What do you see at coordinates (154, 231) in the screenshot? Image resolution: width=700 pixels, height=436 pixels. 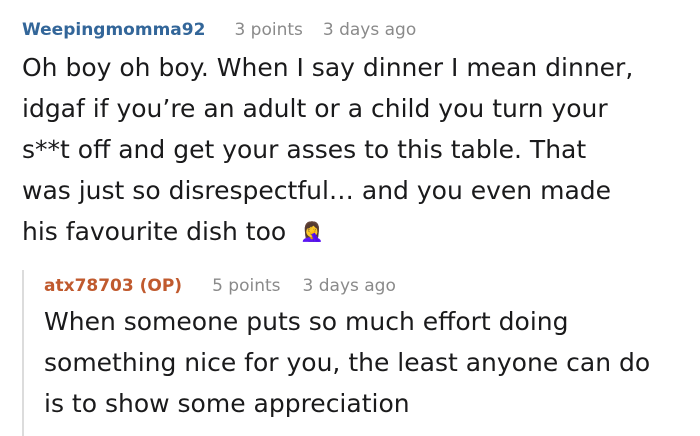 I see `comment-line-text: his favourite dish too` at bounding box center [154, 231].